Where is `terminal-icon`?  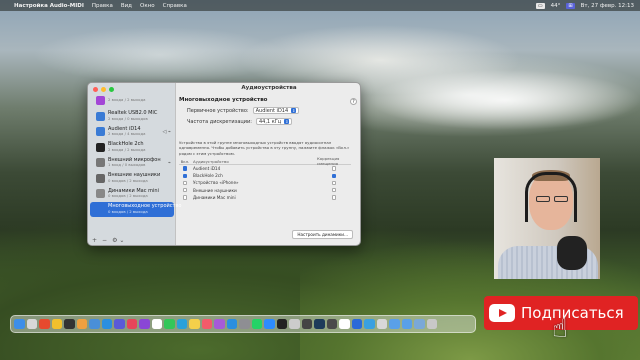 terminal-icon is located at coordinates (281, 324).